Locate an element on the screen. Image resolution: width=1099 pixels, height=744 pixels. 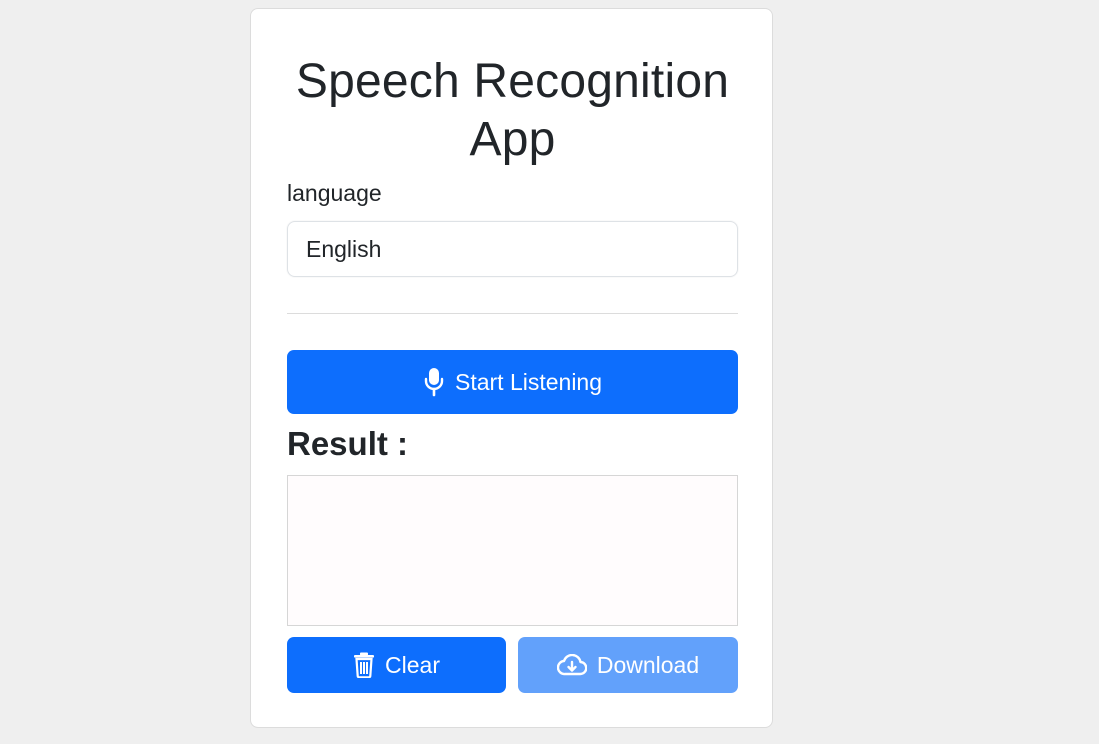
download-button: Download is located at coordinates (628, 665).